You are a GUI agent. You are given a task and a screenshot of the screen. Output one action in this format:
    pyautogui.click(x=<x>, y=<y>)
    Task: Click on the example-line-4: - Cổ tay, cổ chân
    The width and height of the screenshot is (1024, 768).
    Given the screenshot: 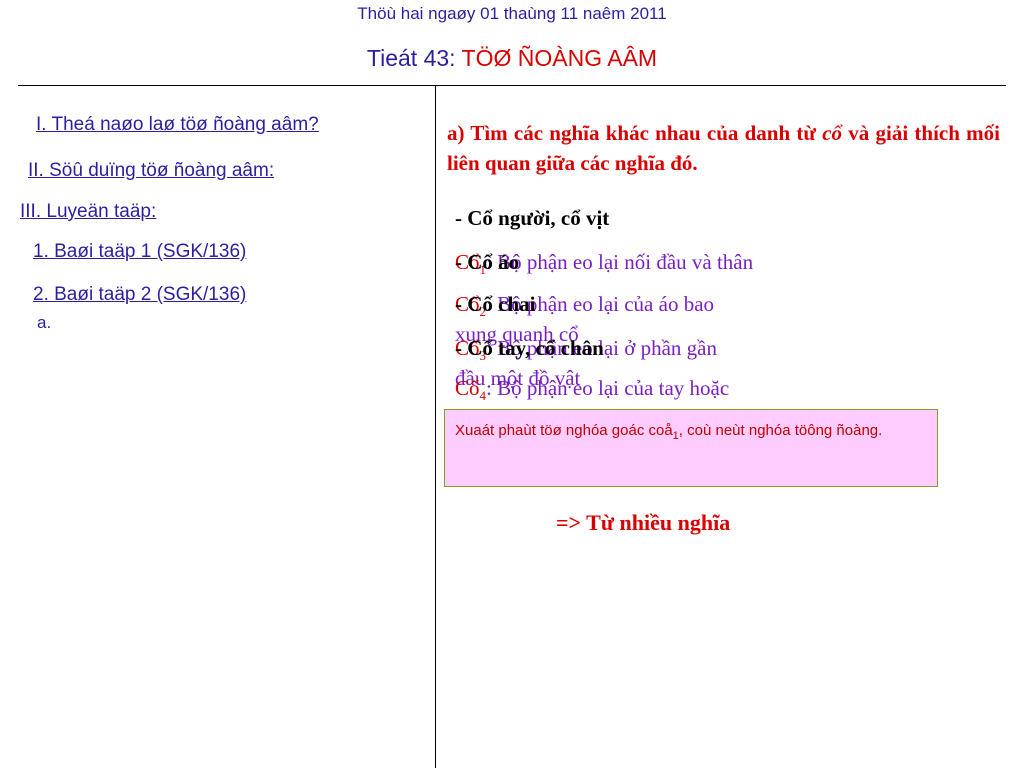 What is the action you would take?
    pyautogui.click(x=529, y=348)
    